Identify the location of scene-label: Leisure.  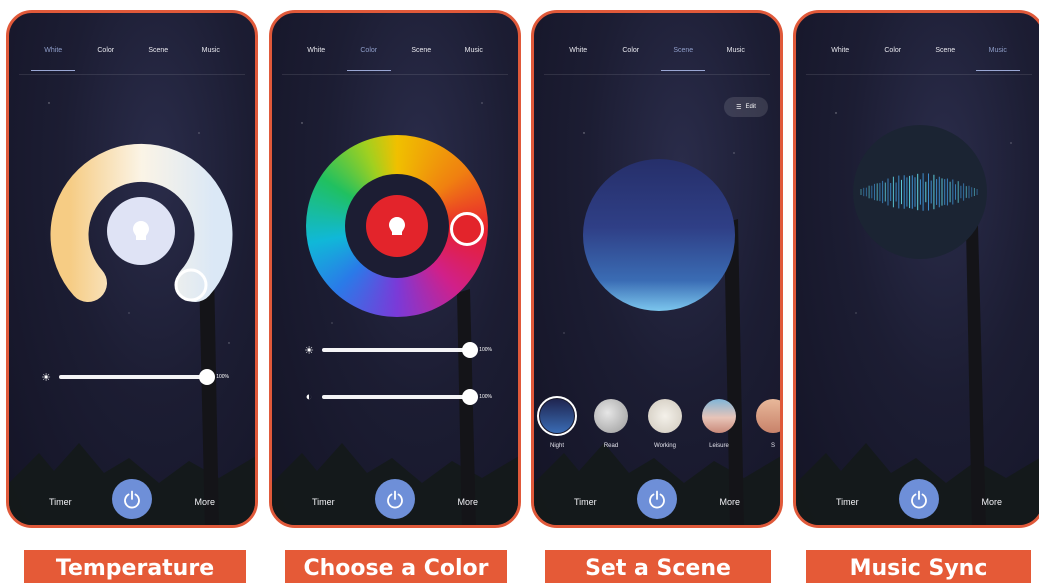
(719, 446).